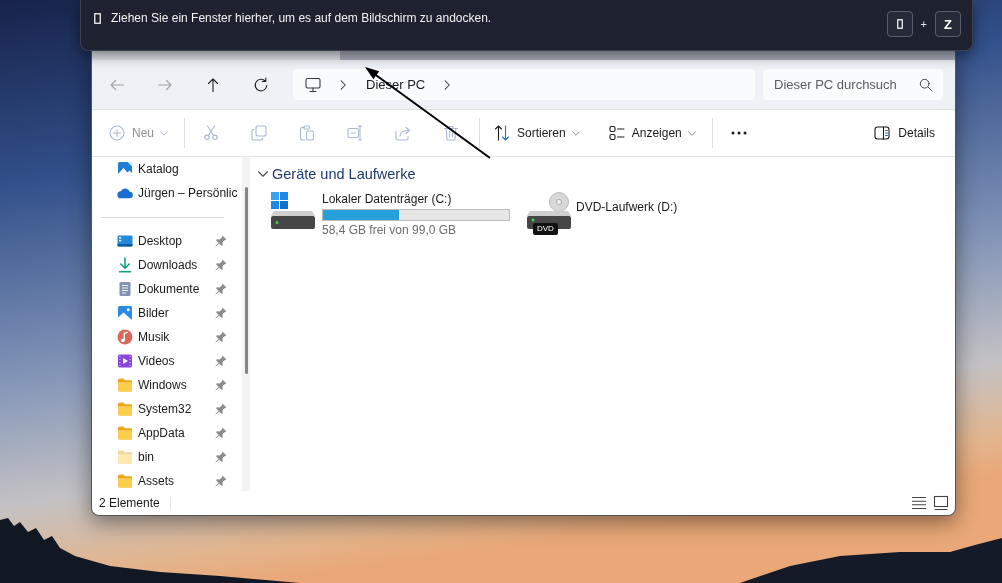  Describe the element at coordinates (313, 84) in the screenshot. I see `monitor-icon` at that location.